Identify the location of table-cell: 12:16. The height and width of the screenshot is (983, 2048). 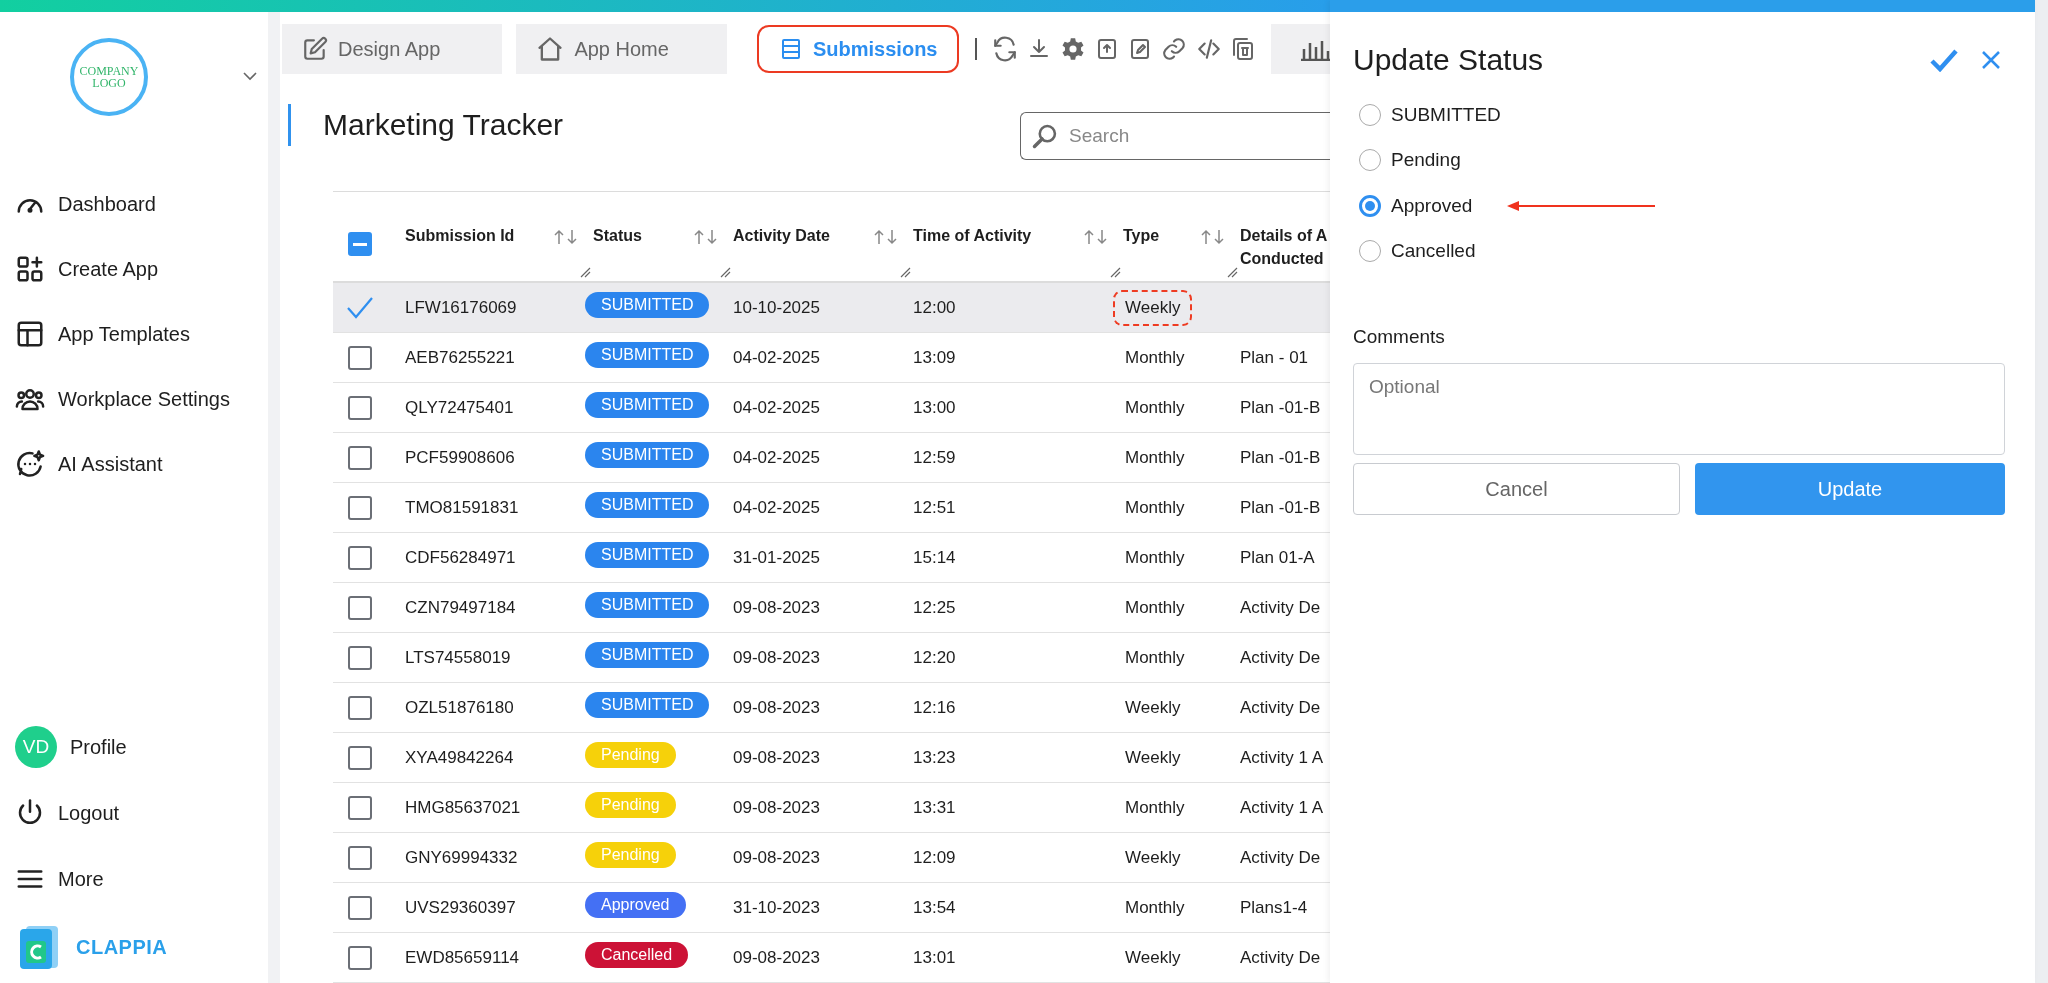
(934, 707).